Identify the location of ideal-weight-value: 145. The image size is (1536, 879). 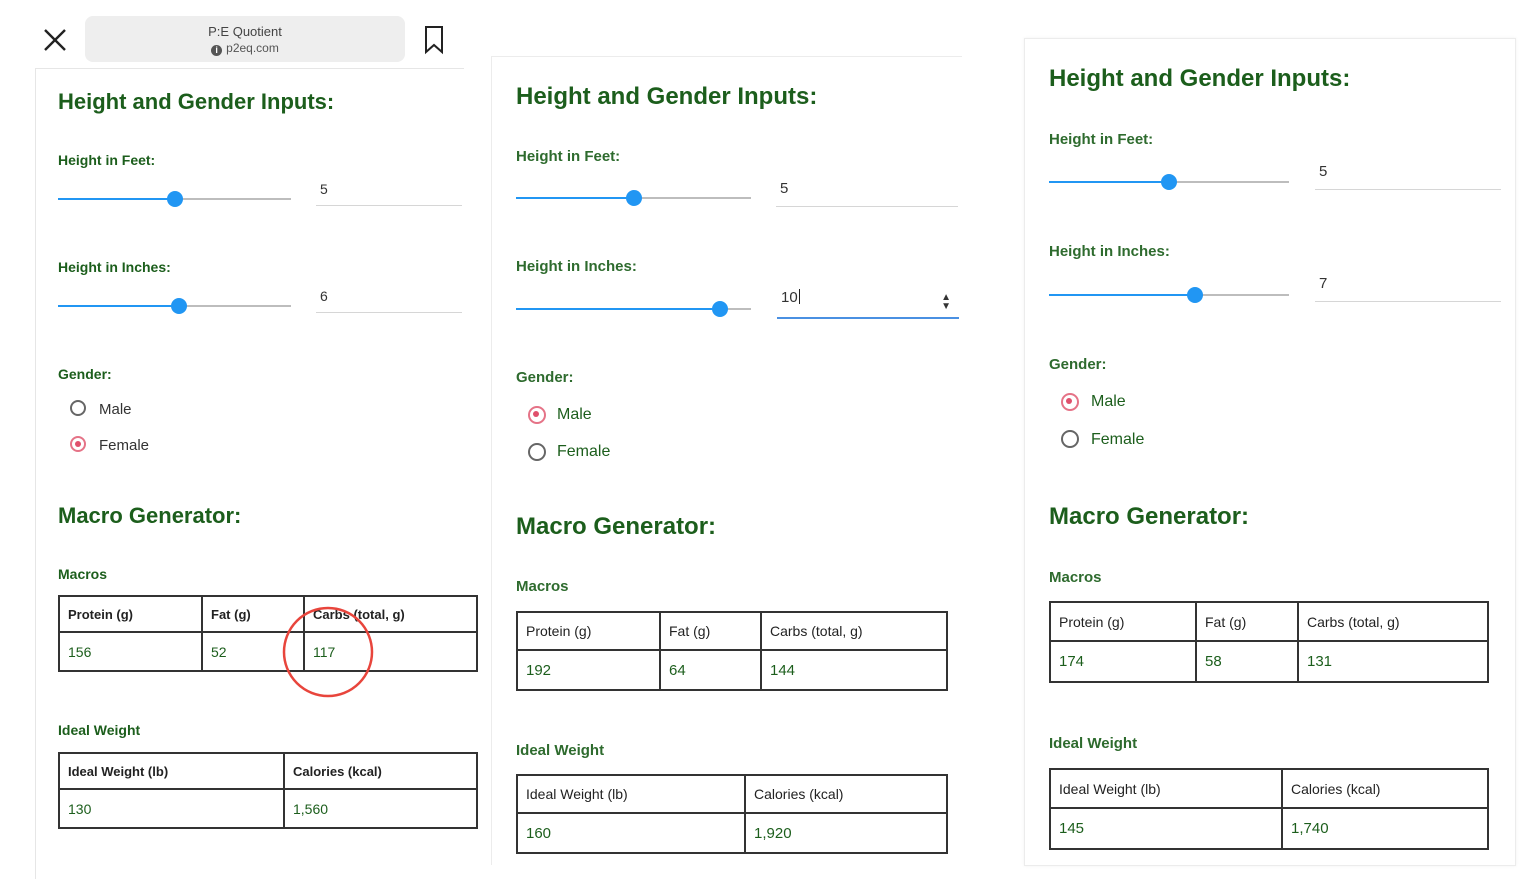
(1166, 828).